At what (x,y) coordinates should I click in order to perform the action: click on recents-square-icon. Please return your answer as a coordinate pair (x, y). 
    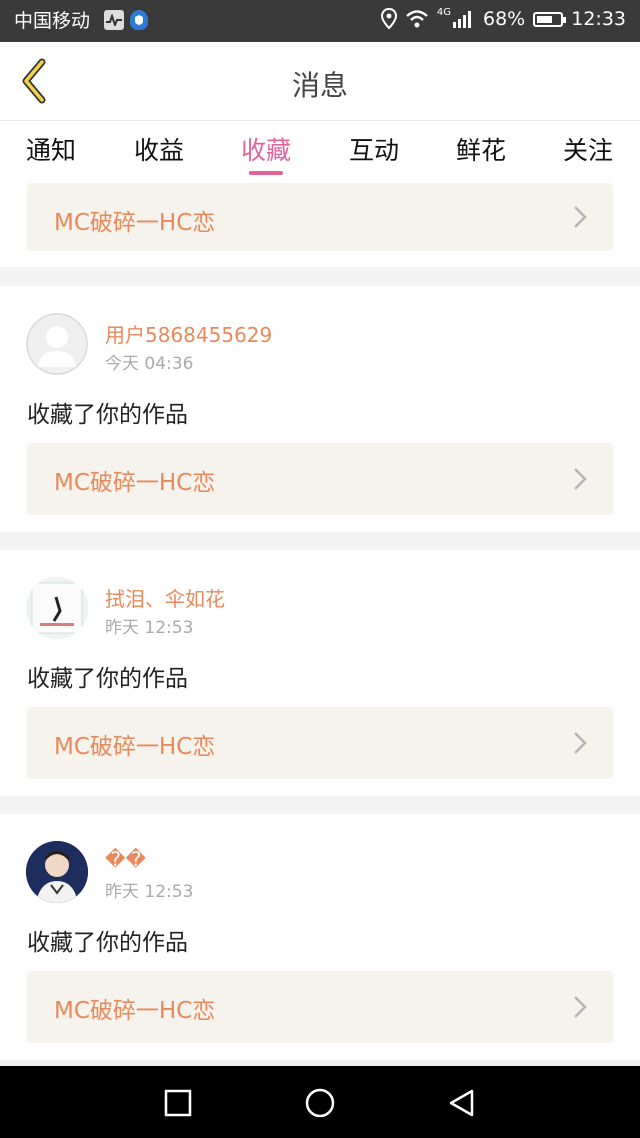
    Looking at the image, I should click on (178, 1103).